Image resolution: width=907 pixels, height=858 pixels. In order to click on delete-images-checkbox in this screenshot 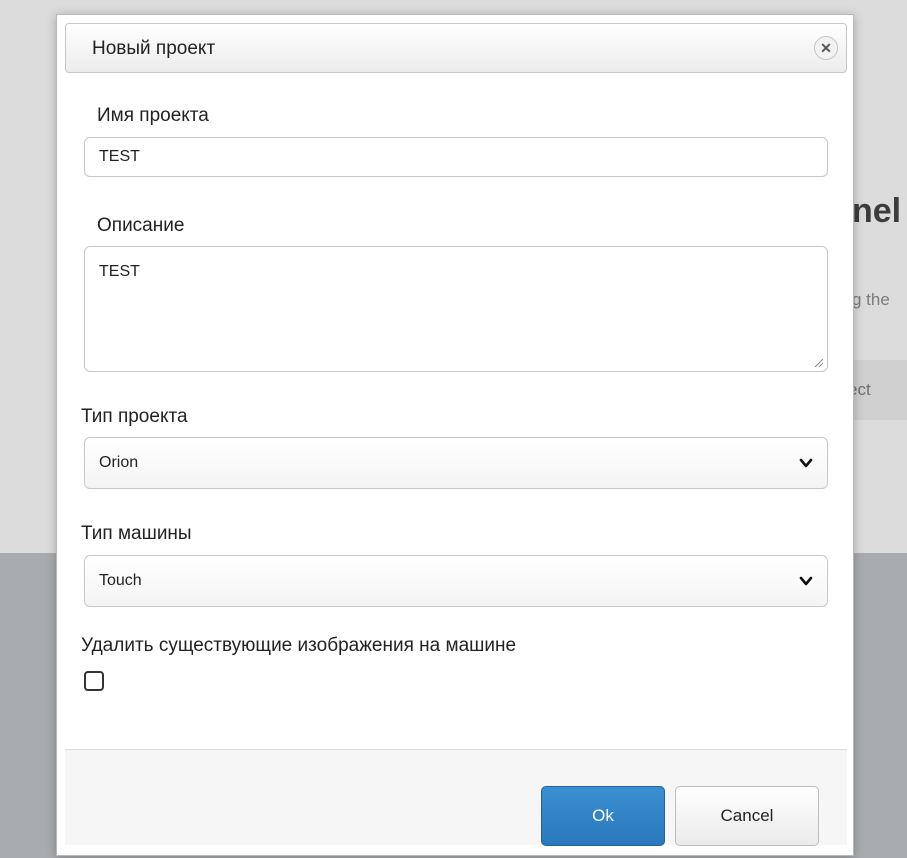, I will do `click(94, 681)`.